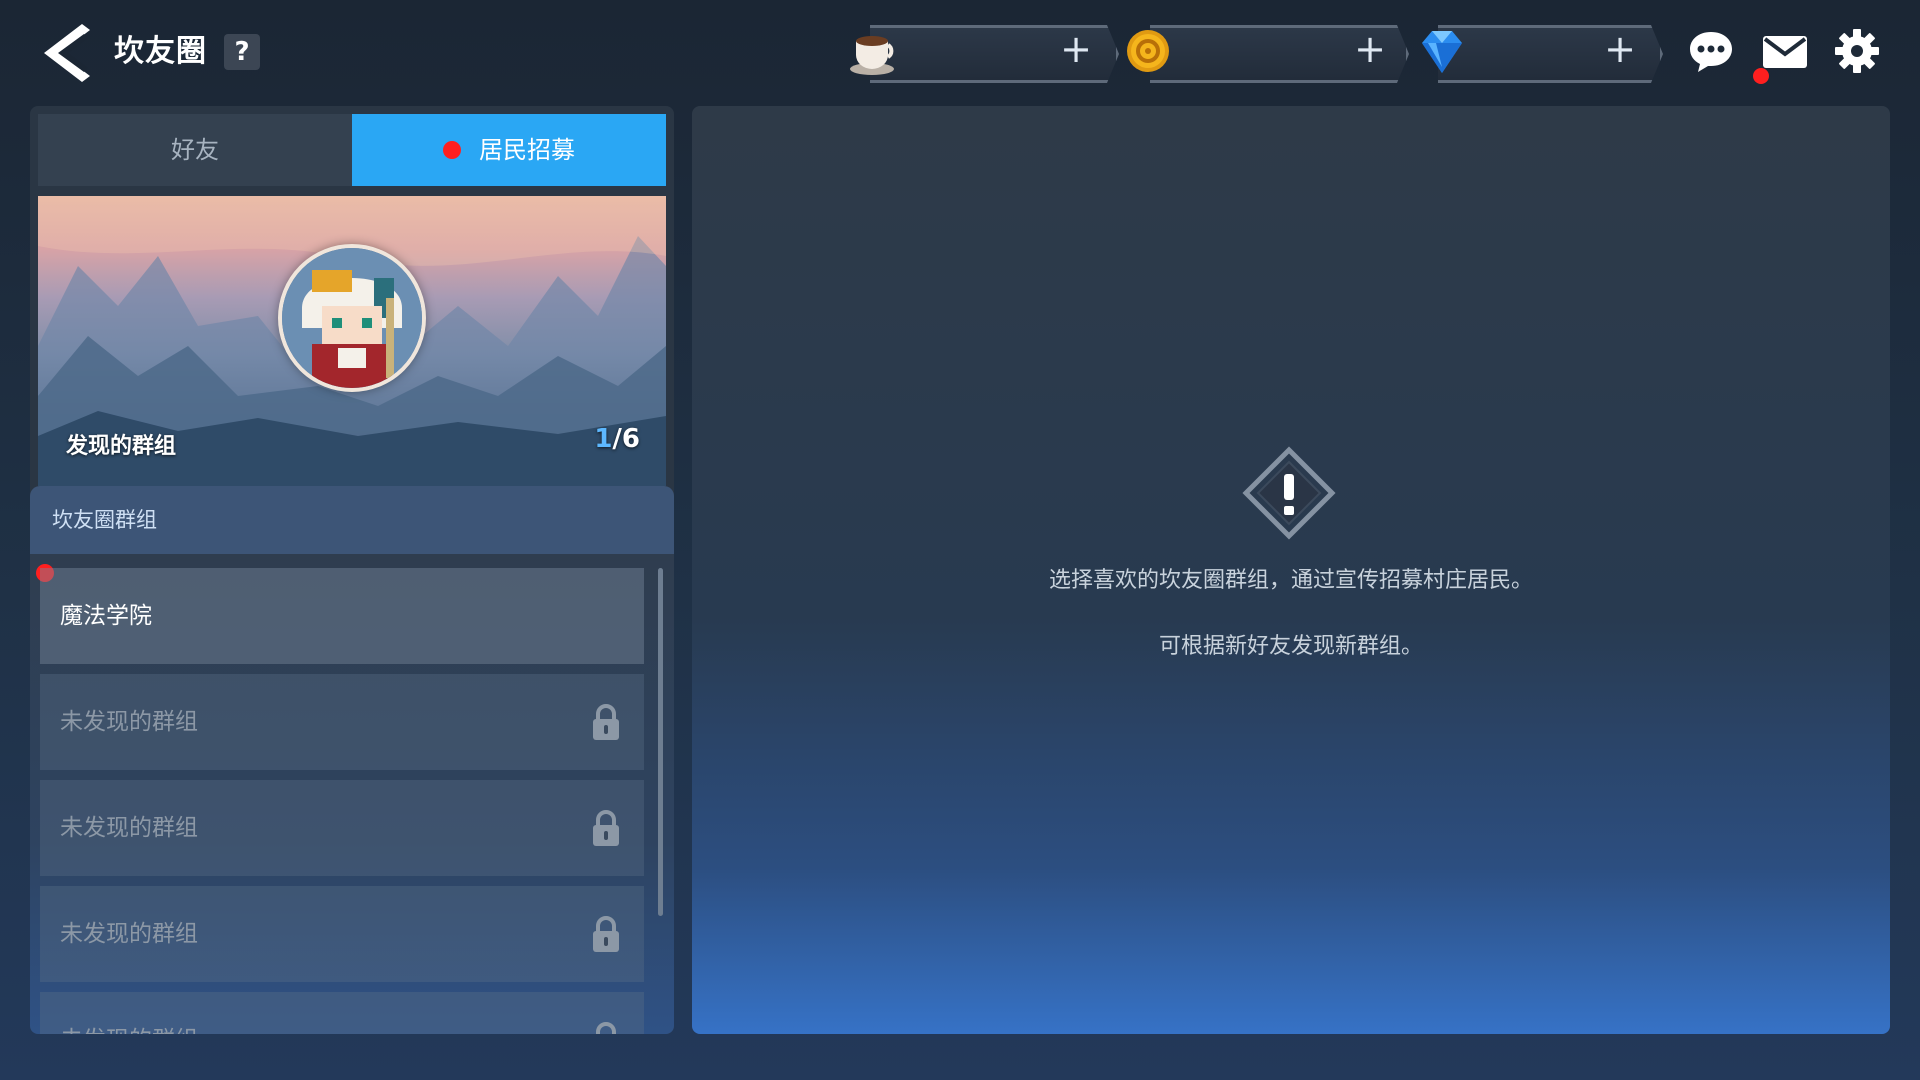 The height and width of the screenshot is (1080, 1920). What do you see at coordinates (981, 51) in the screenshot?
I see `currency-coffee: +` at bounding box center [981, 51].